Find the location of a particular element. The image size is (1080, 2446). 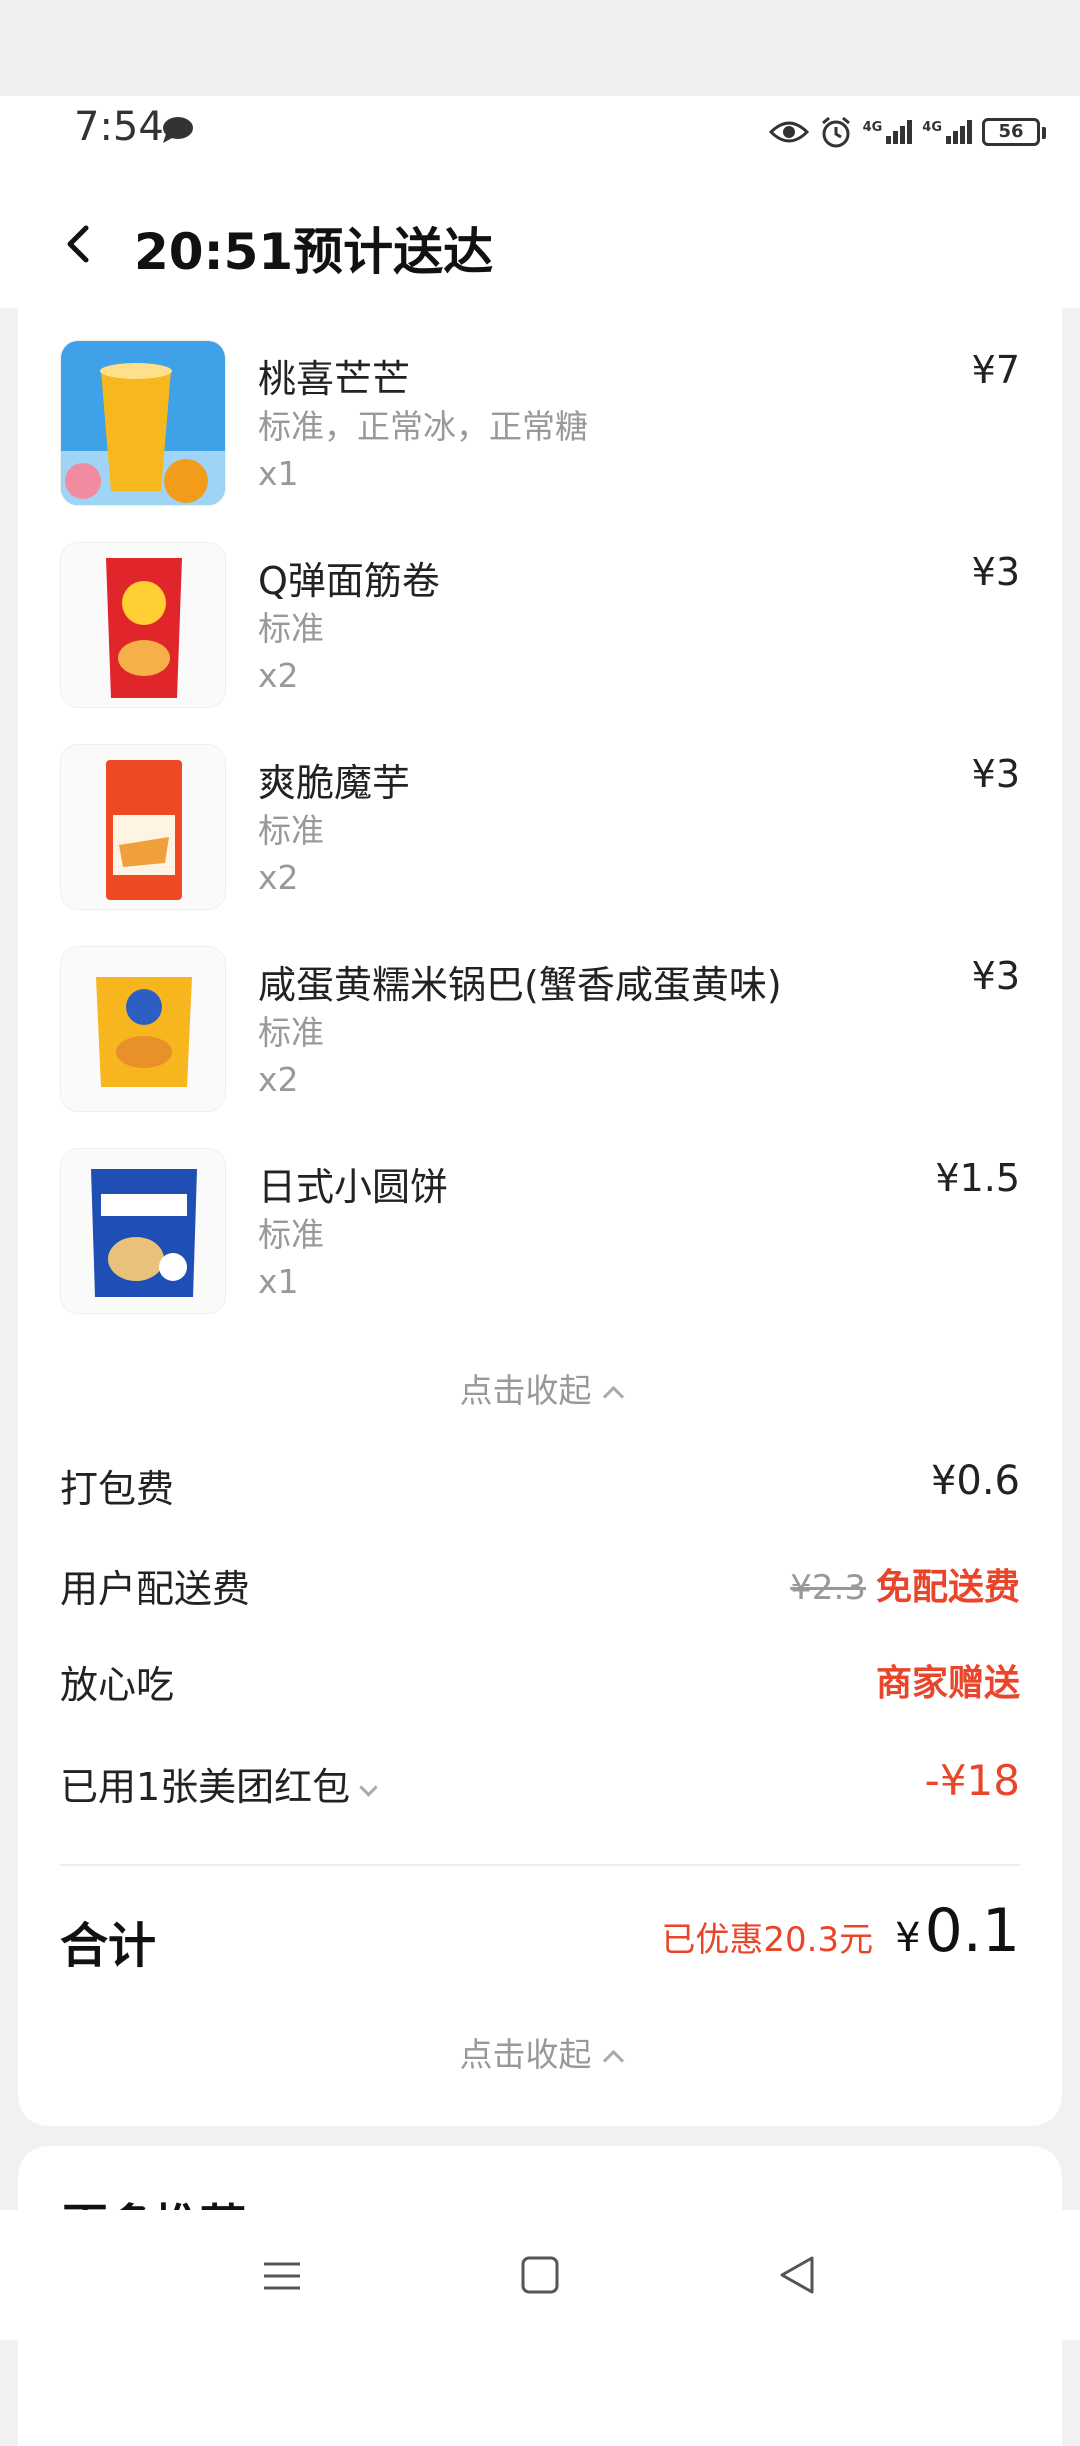

collapse-summary-button: 点击收起 is located at coordinates (540, 2052).